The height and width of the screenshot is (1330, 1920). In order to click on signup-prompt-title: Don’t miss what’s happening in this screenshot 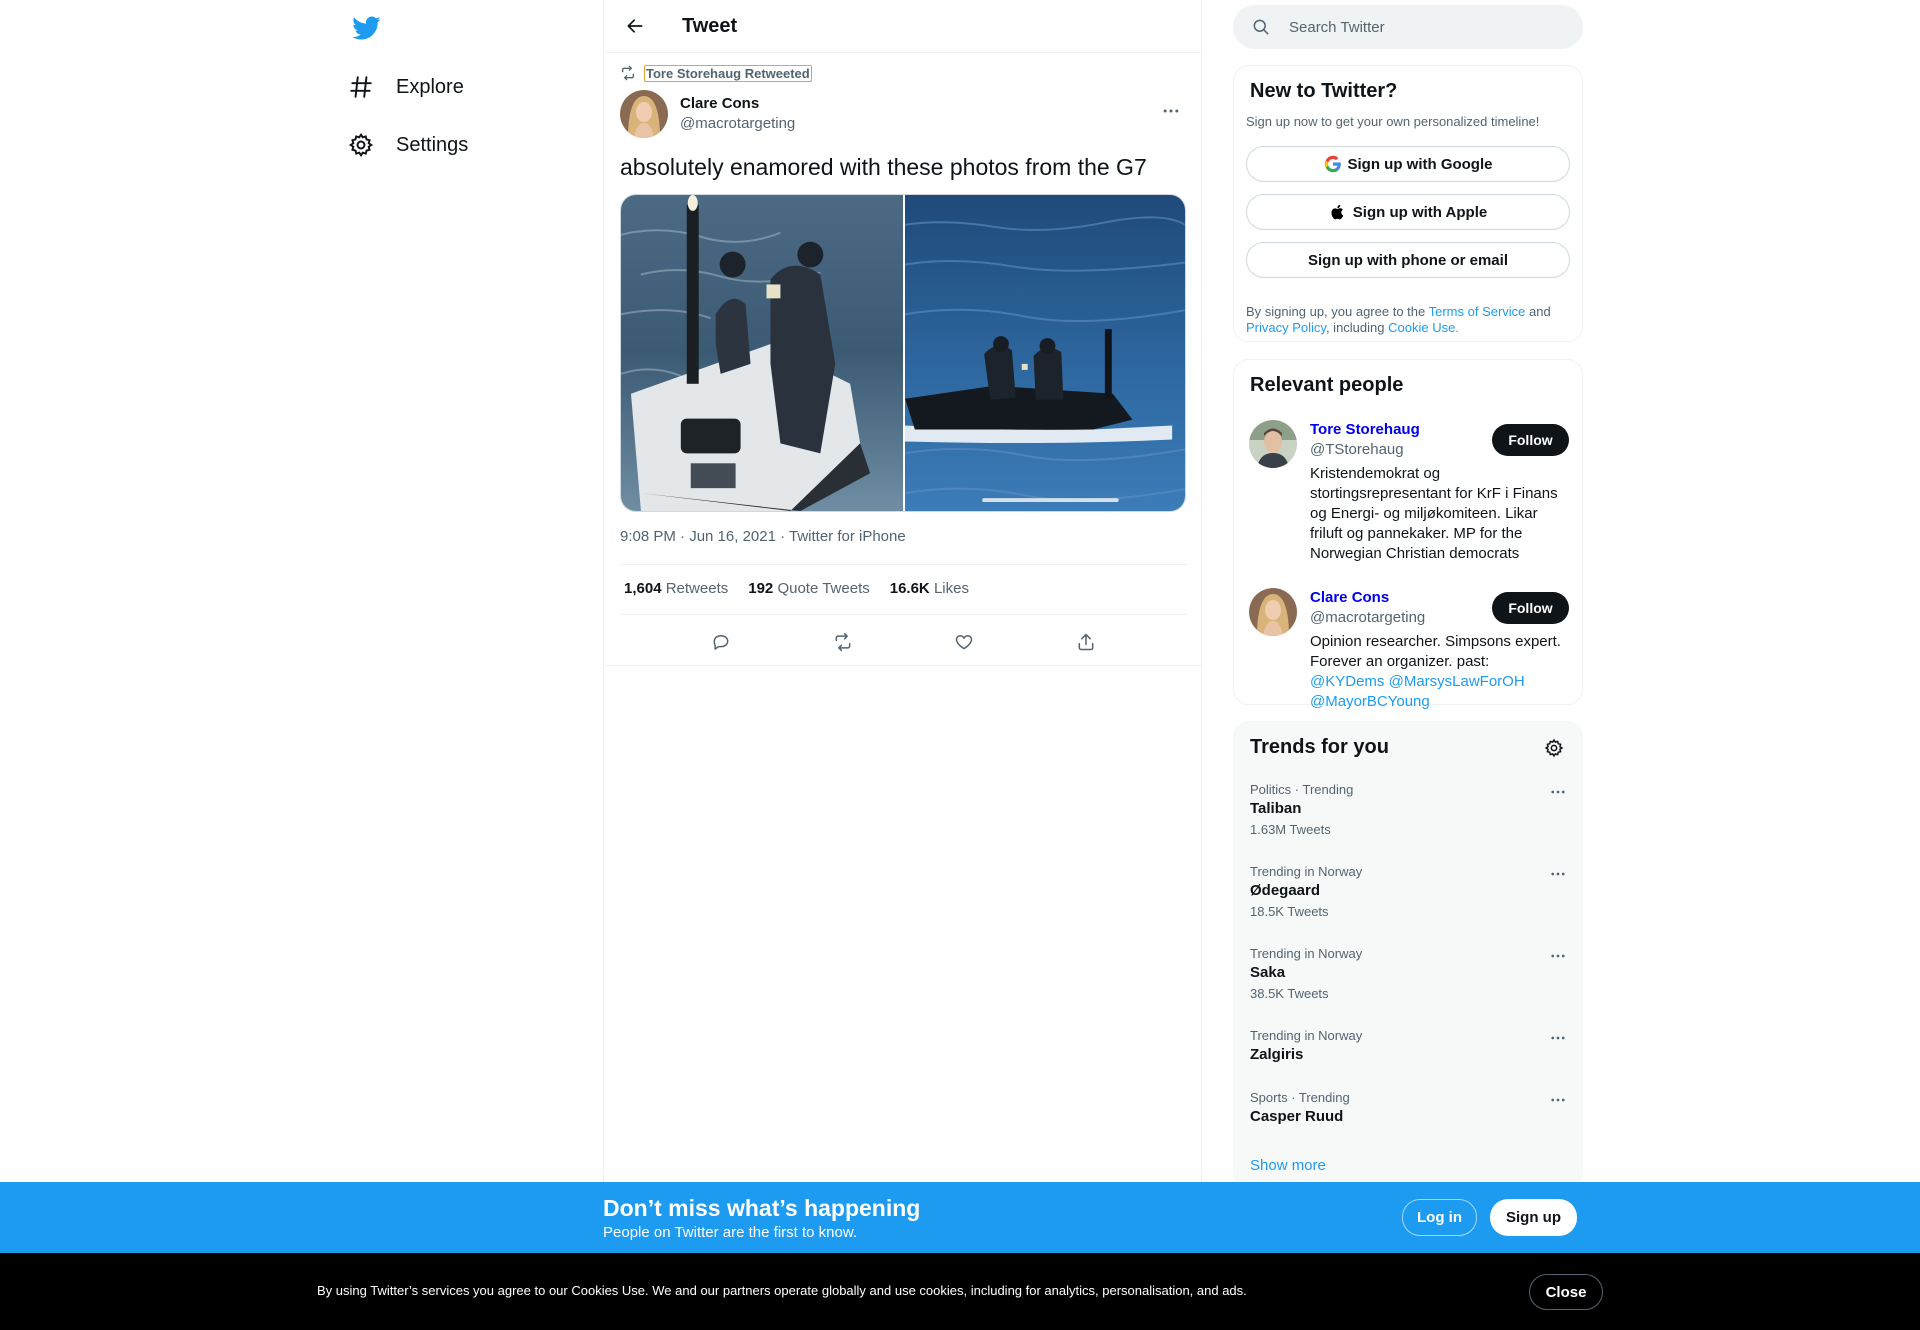, I will do `click(762, 1208)`.